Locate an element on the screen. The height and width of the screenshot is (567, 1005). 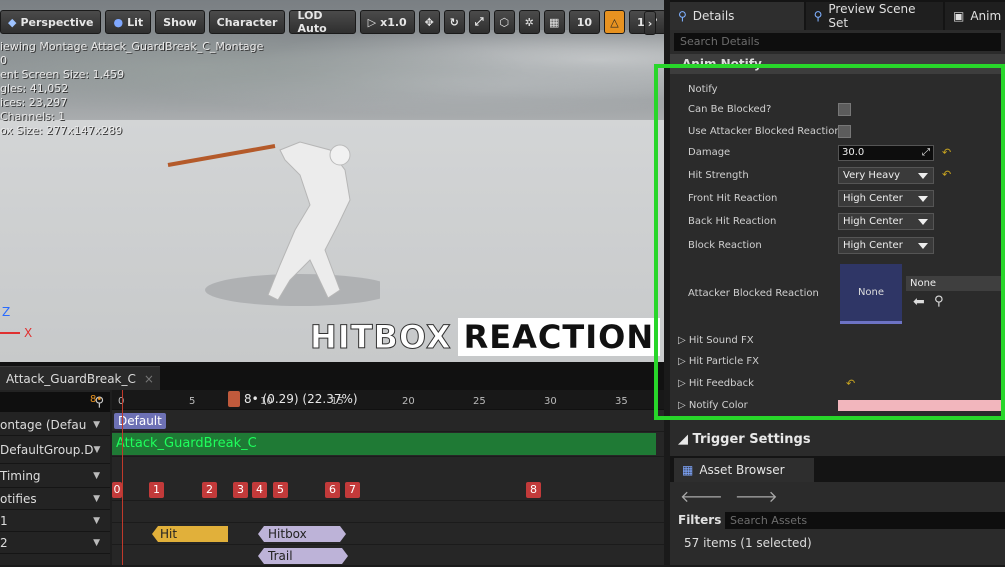
track-row-montage: ontage (Defau ▼ is located at coordinates (55, 425).